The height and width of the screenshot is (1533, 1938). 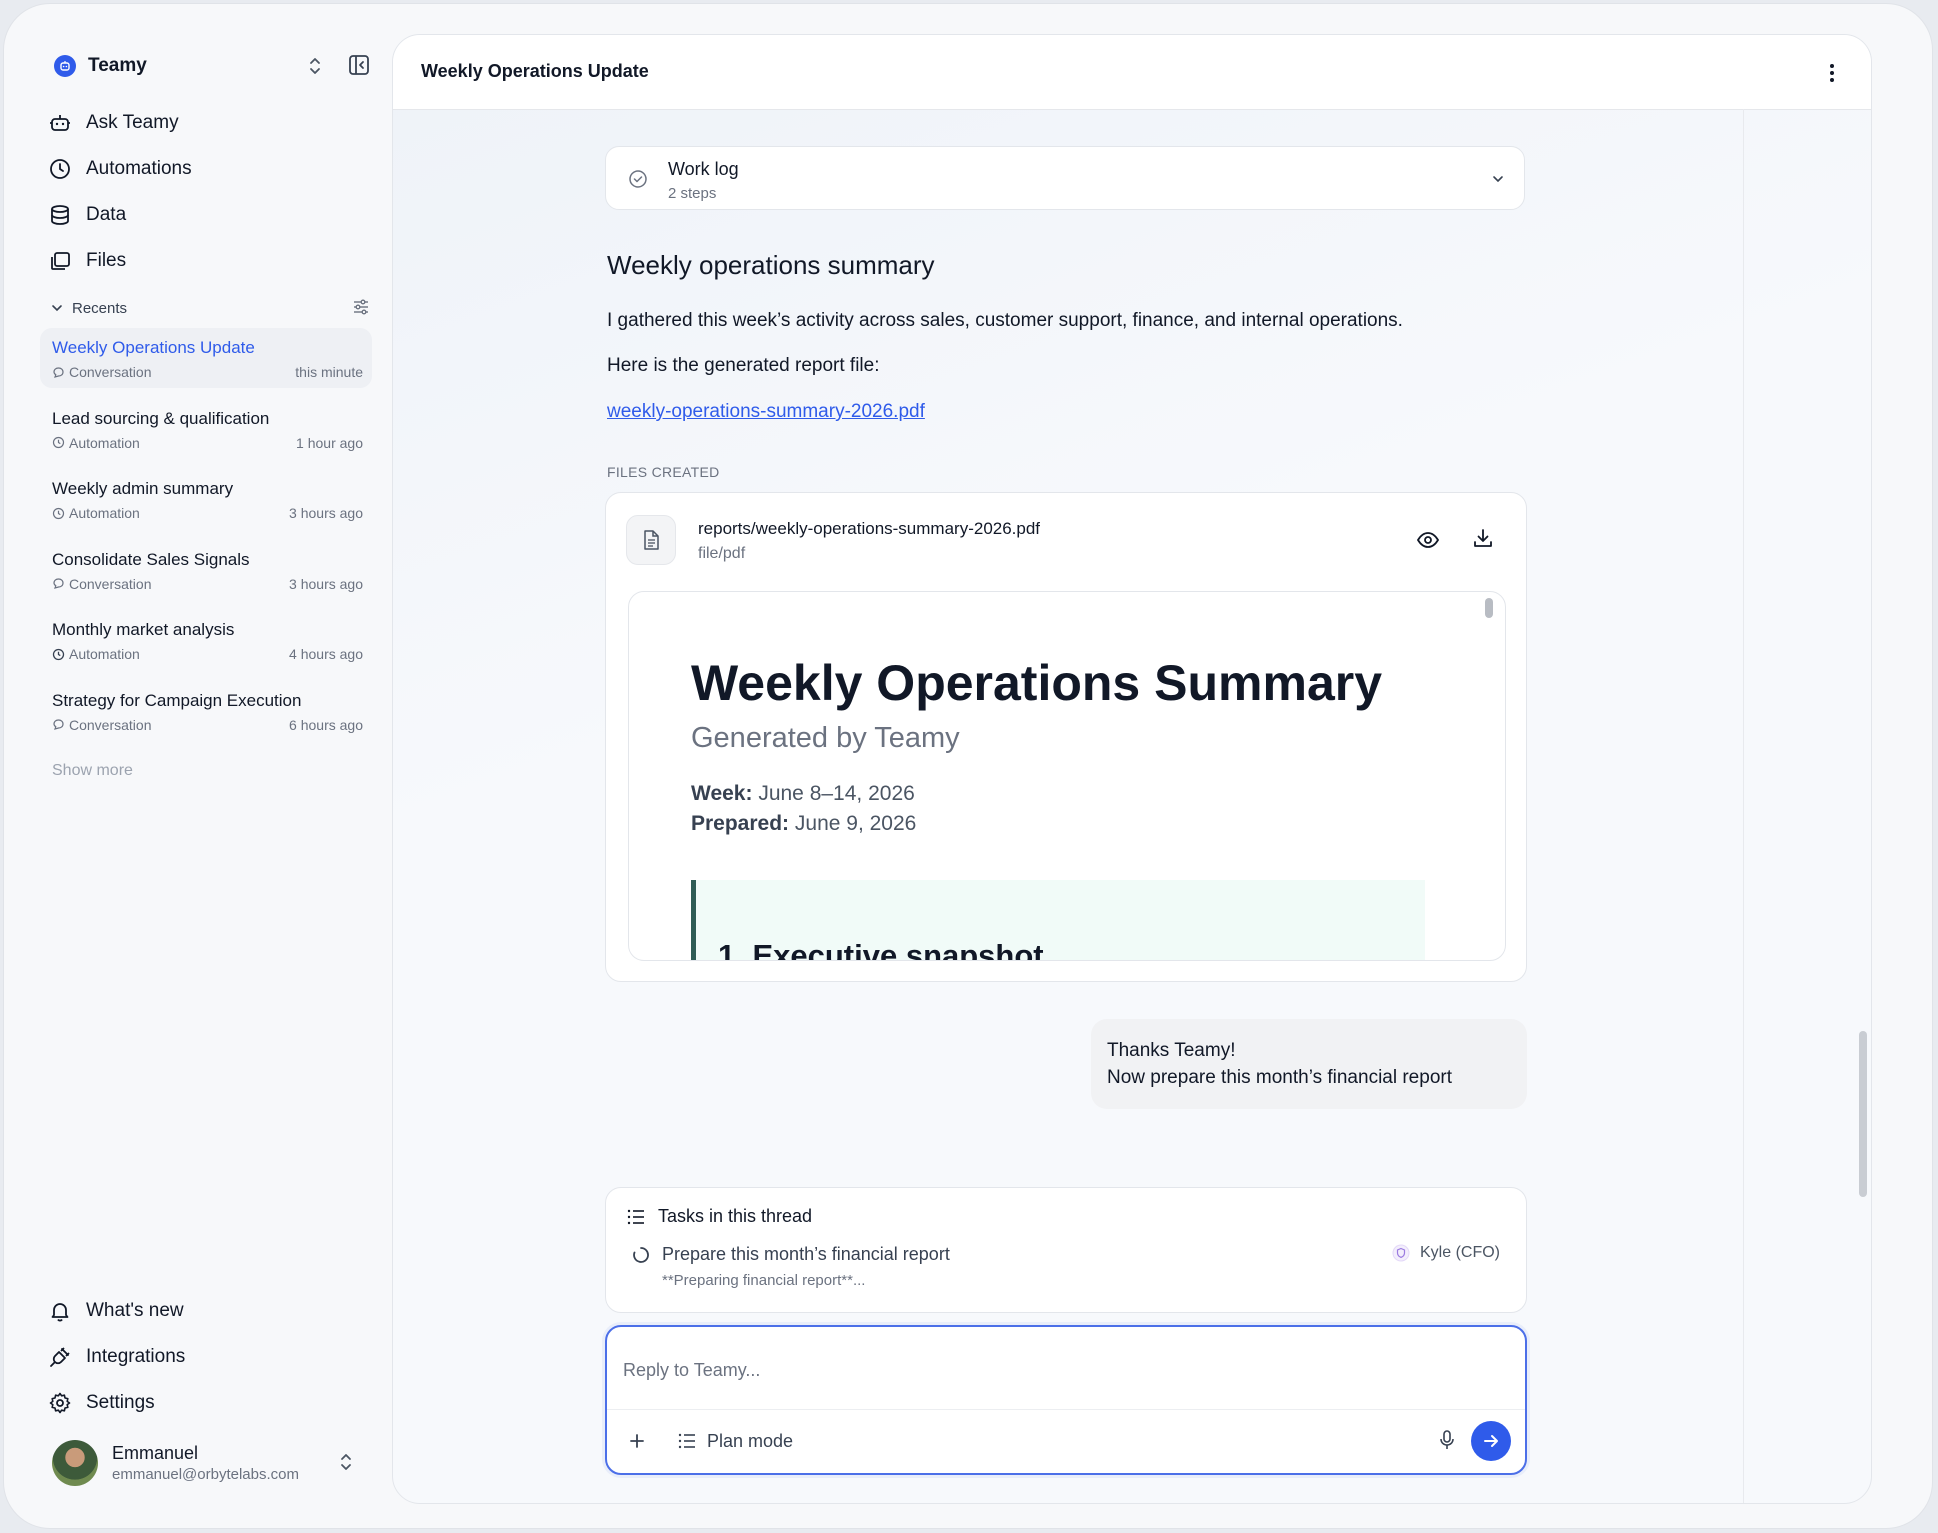 What do you see at coordinates (205, 1474) in the screenshot?
I see `user-email: emmanuel@orbytelabs.com` at bounding box center [205, 1474].